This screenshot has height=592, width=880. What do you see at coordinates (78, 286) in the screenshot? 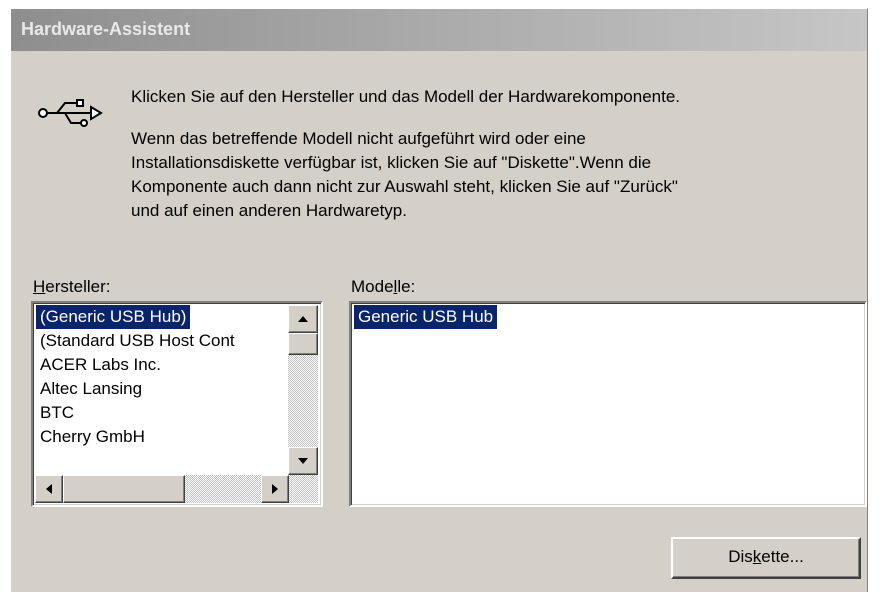
I see `manufacturer-label-rest: ersteller:` at bounding box center [78, 286].